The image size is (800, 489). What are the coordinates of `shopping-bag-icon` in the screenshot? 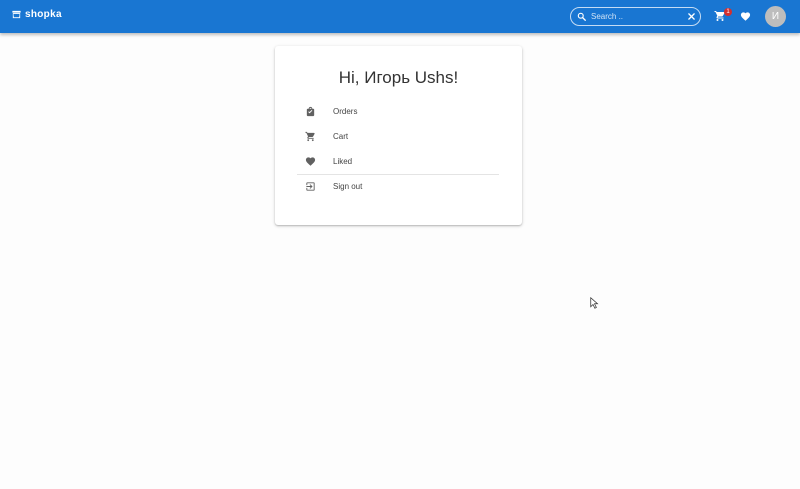 It's located at (310, 111).